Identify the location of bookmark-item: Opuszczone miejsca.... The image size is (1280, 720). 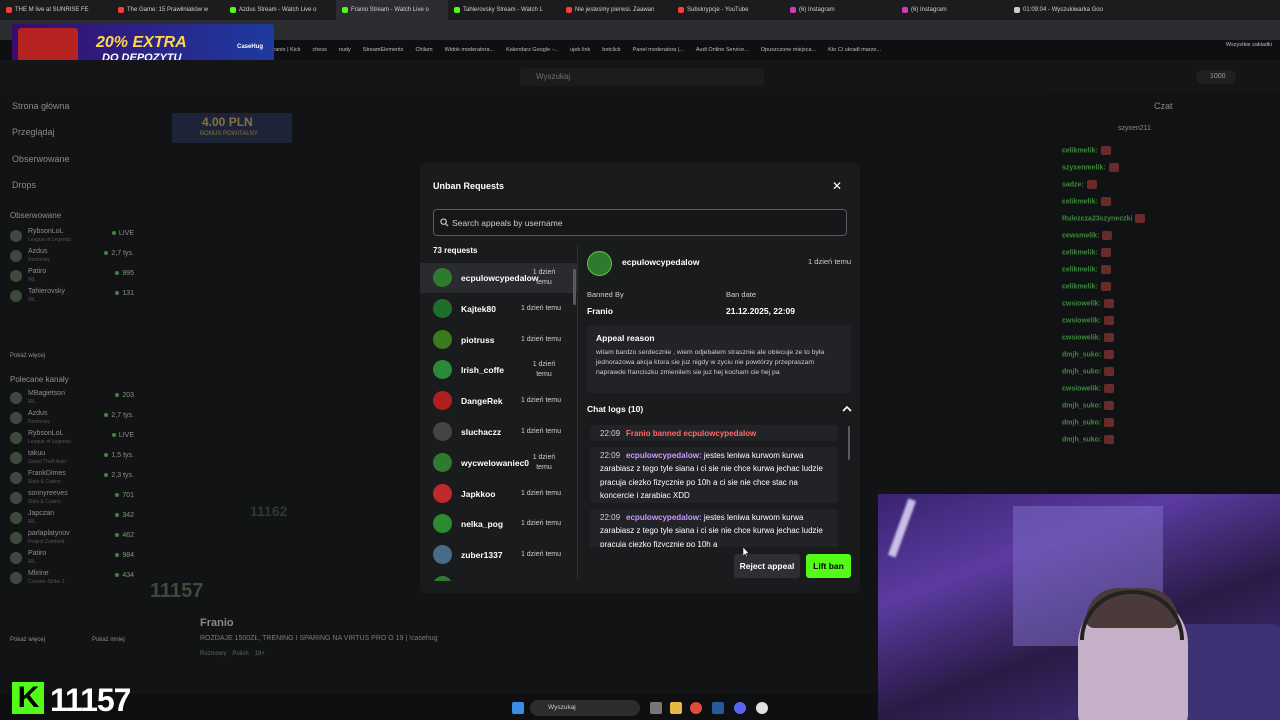
(788, 50).